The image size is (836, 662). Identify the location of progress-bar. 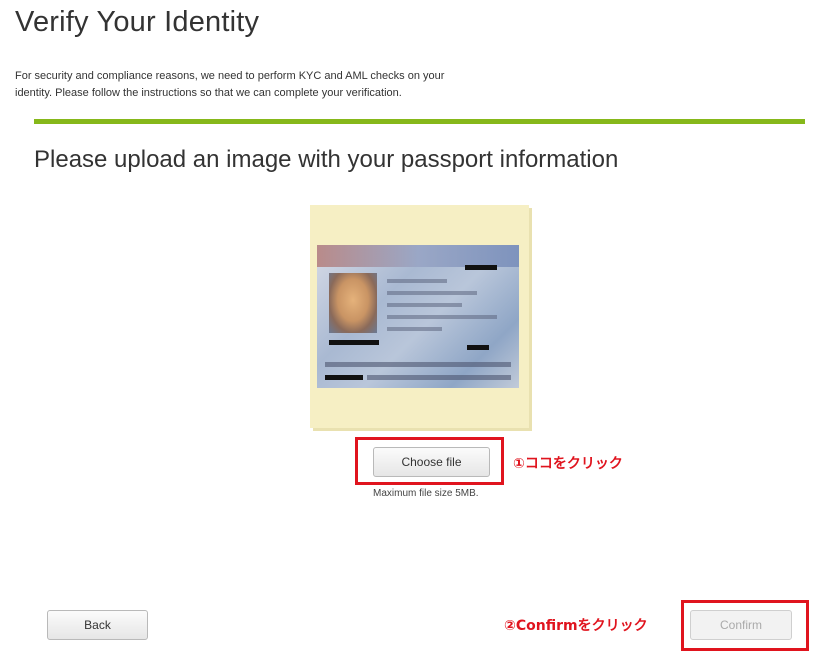
(419, 121).